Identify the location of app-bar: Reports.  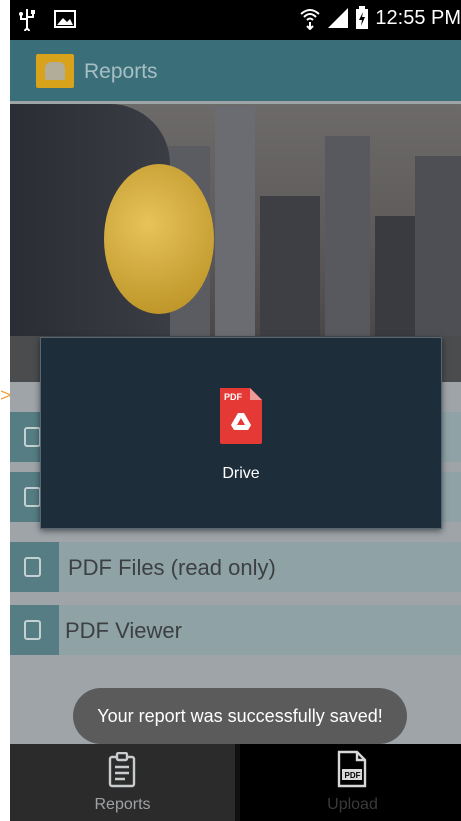
(235, 70).